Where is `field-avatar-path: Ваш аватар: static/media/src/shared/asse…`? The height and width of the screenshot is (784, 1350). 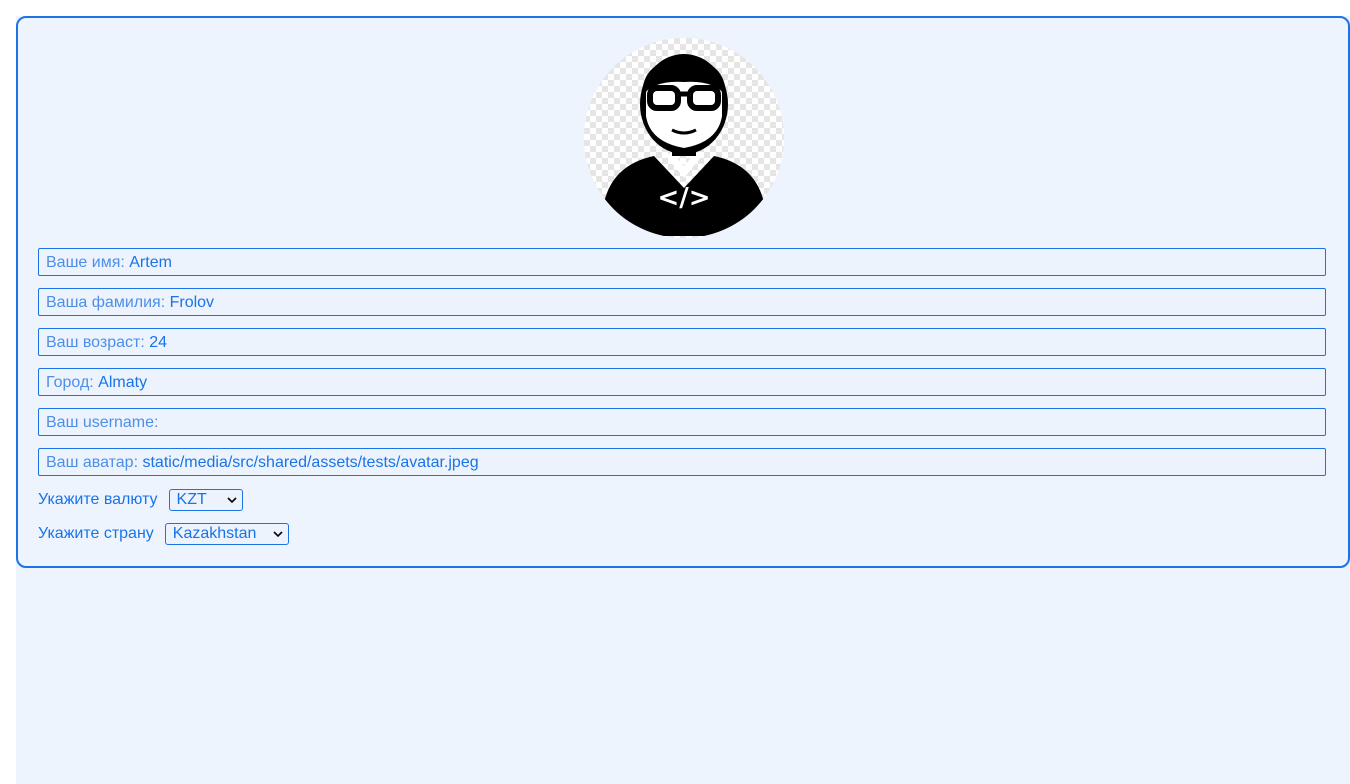
field-avatar-path: Ваш аватар: static/media/src/shared/asse… is located at coordinates (682, 462).